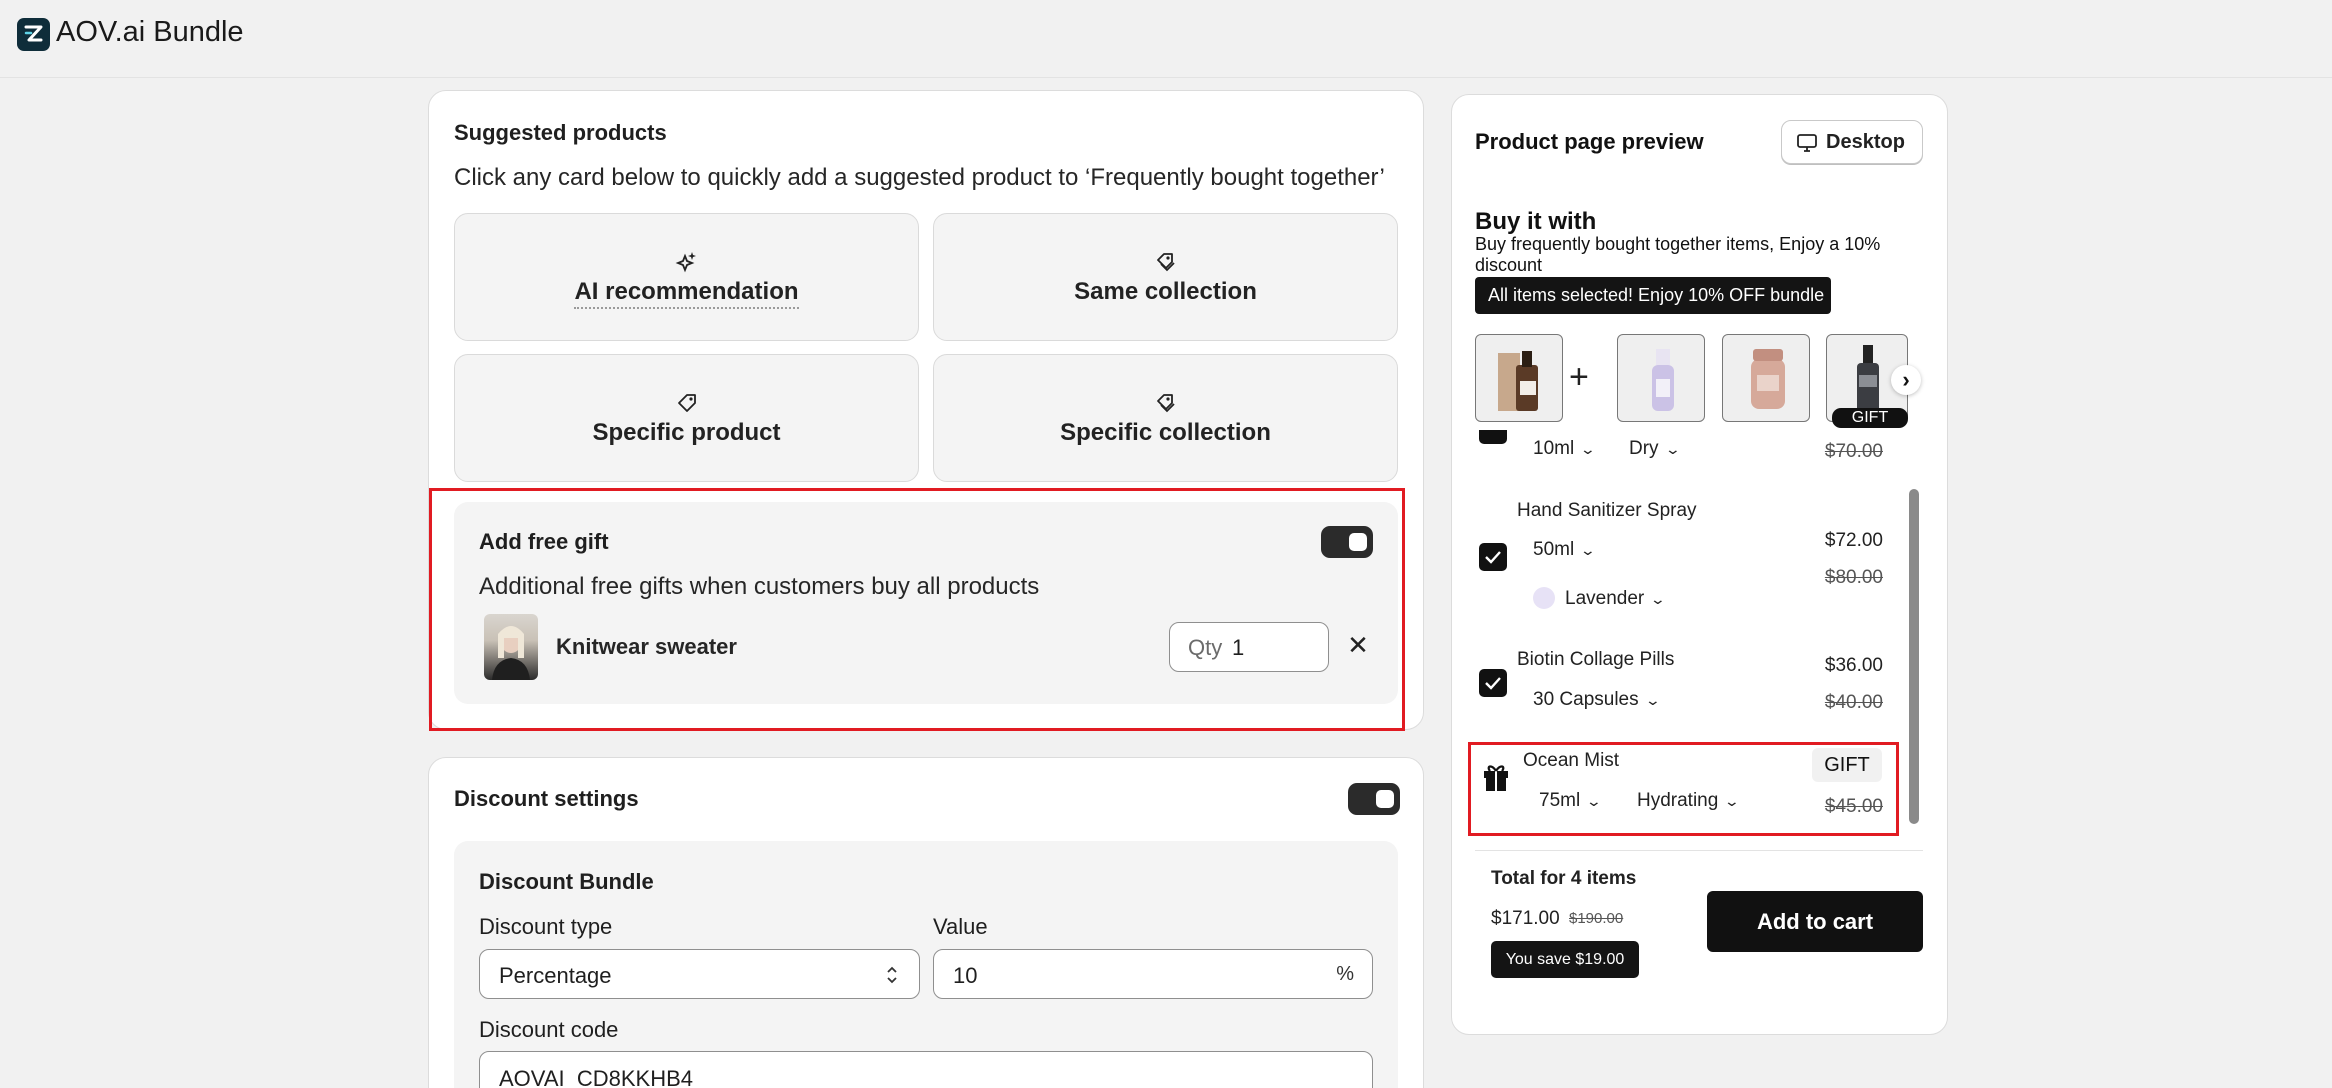 This screenshot has height=1088, width=2332. I want to click on discount-value-input: 10 %, so click(1153, 974).